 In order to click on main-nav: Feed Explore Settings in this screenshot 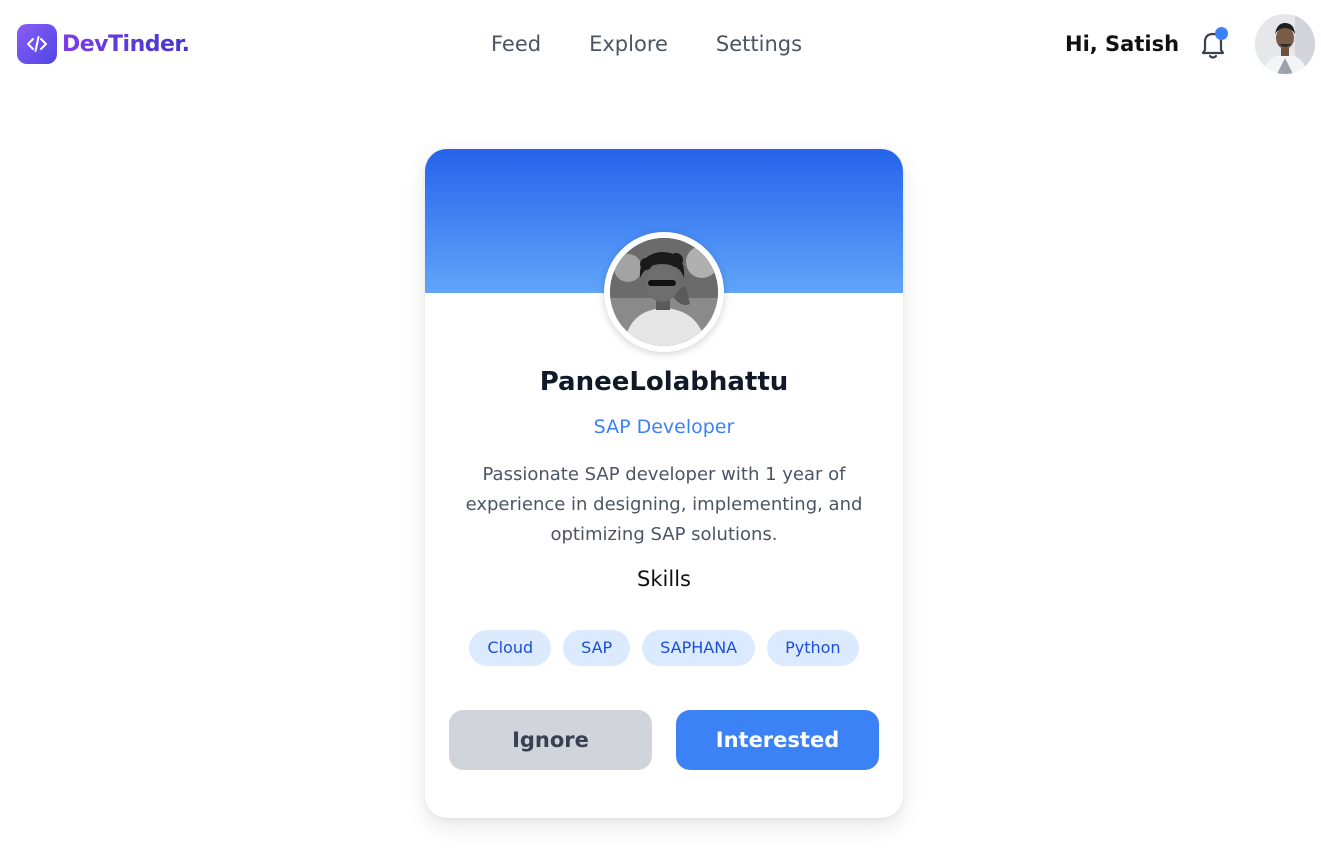, I will do `click(641, 44)`.